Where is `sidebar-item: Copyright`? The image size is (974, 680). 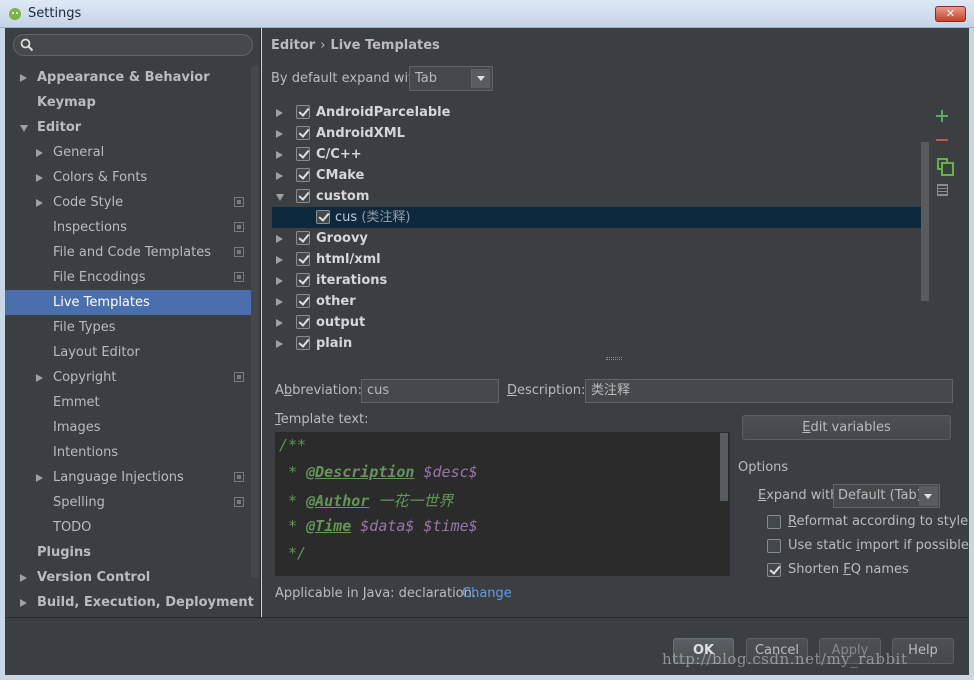 sidebar-item: Copyright is located at coordinates (128, 377).